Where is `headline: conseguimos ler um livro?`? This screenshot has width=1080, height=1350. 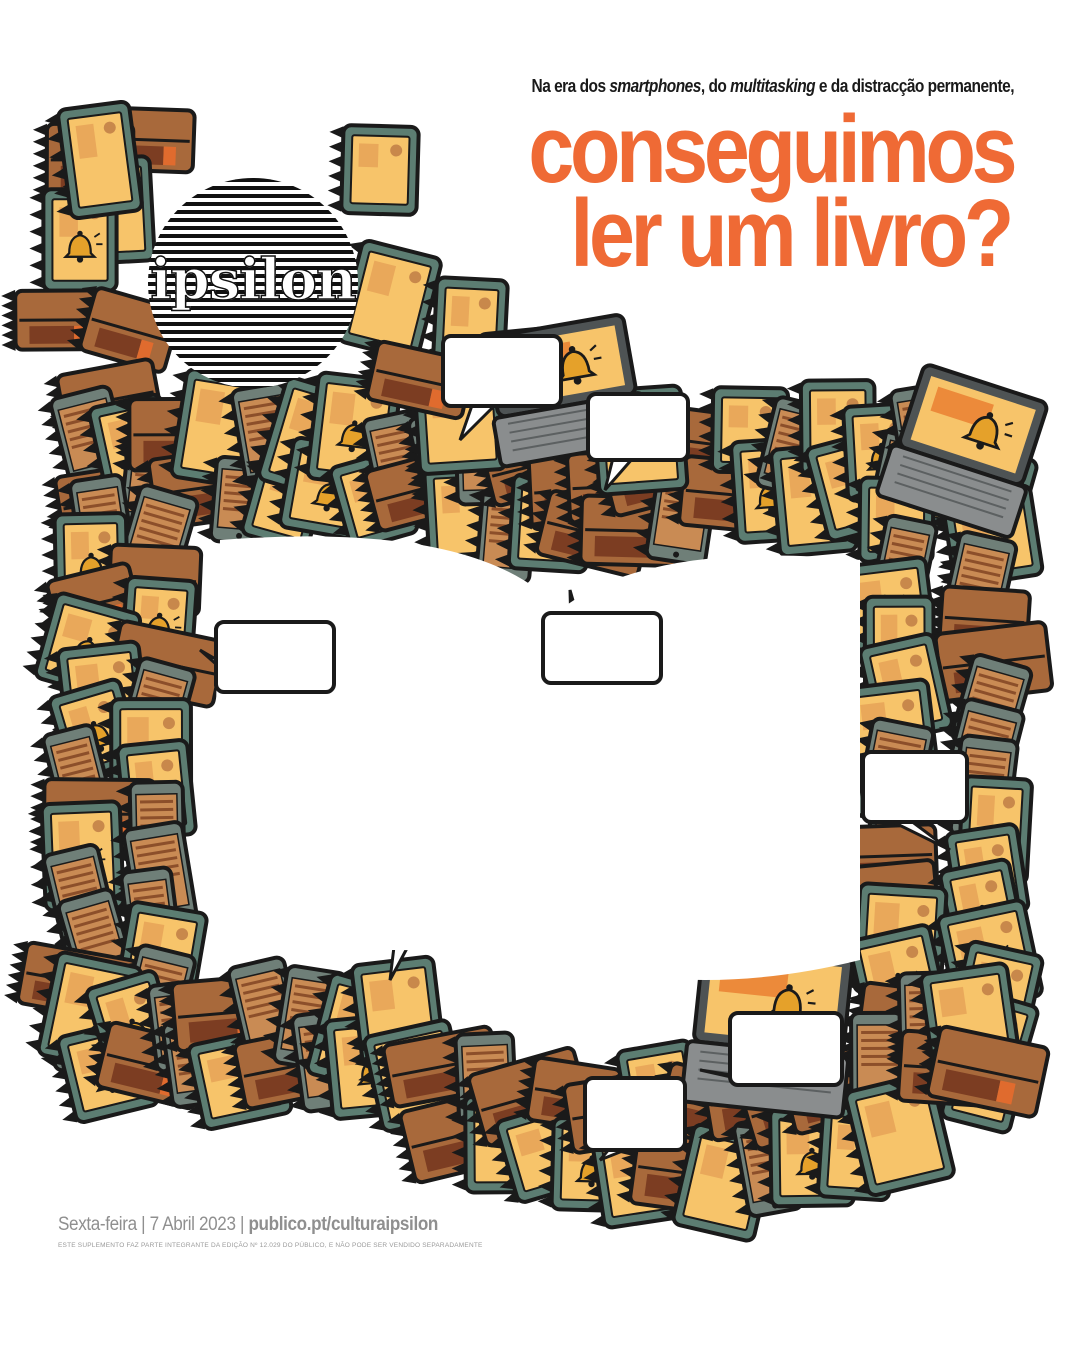
headline: conseguimos ler um livro? is located at coordinates (772, 194).